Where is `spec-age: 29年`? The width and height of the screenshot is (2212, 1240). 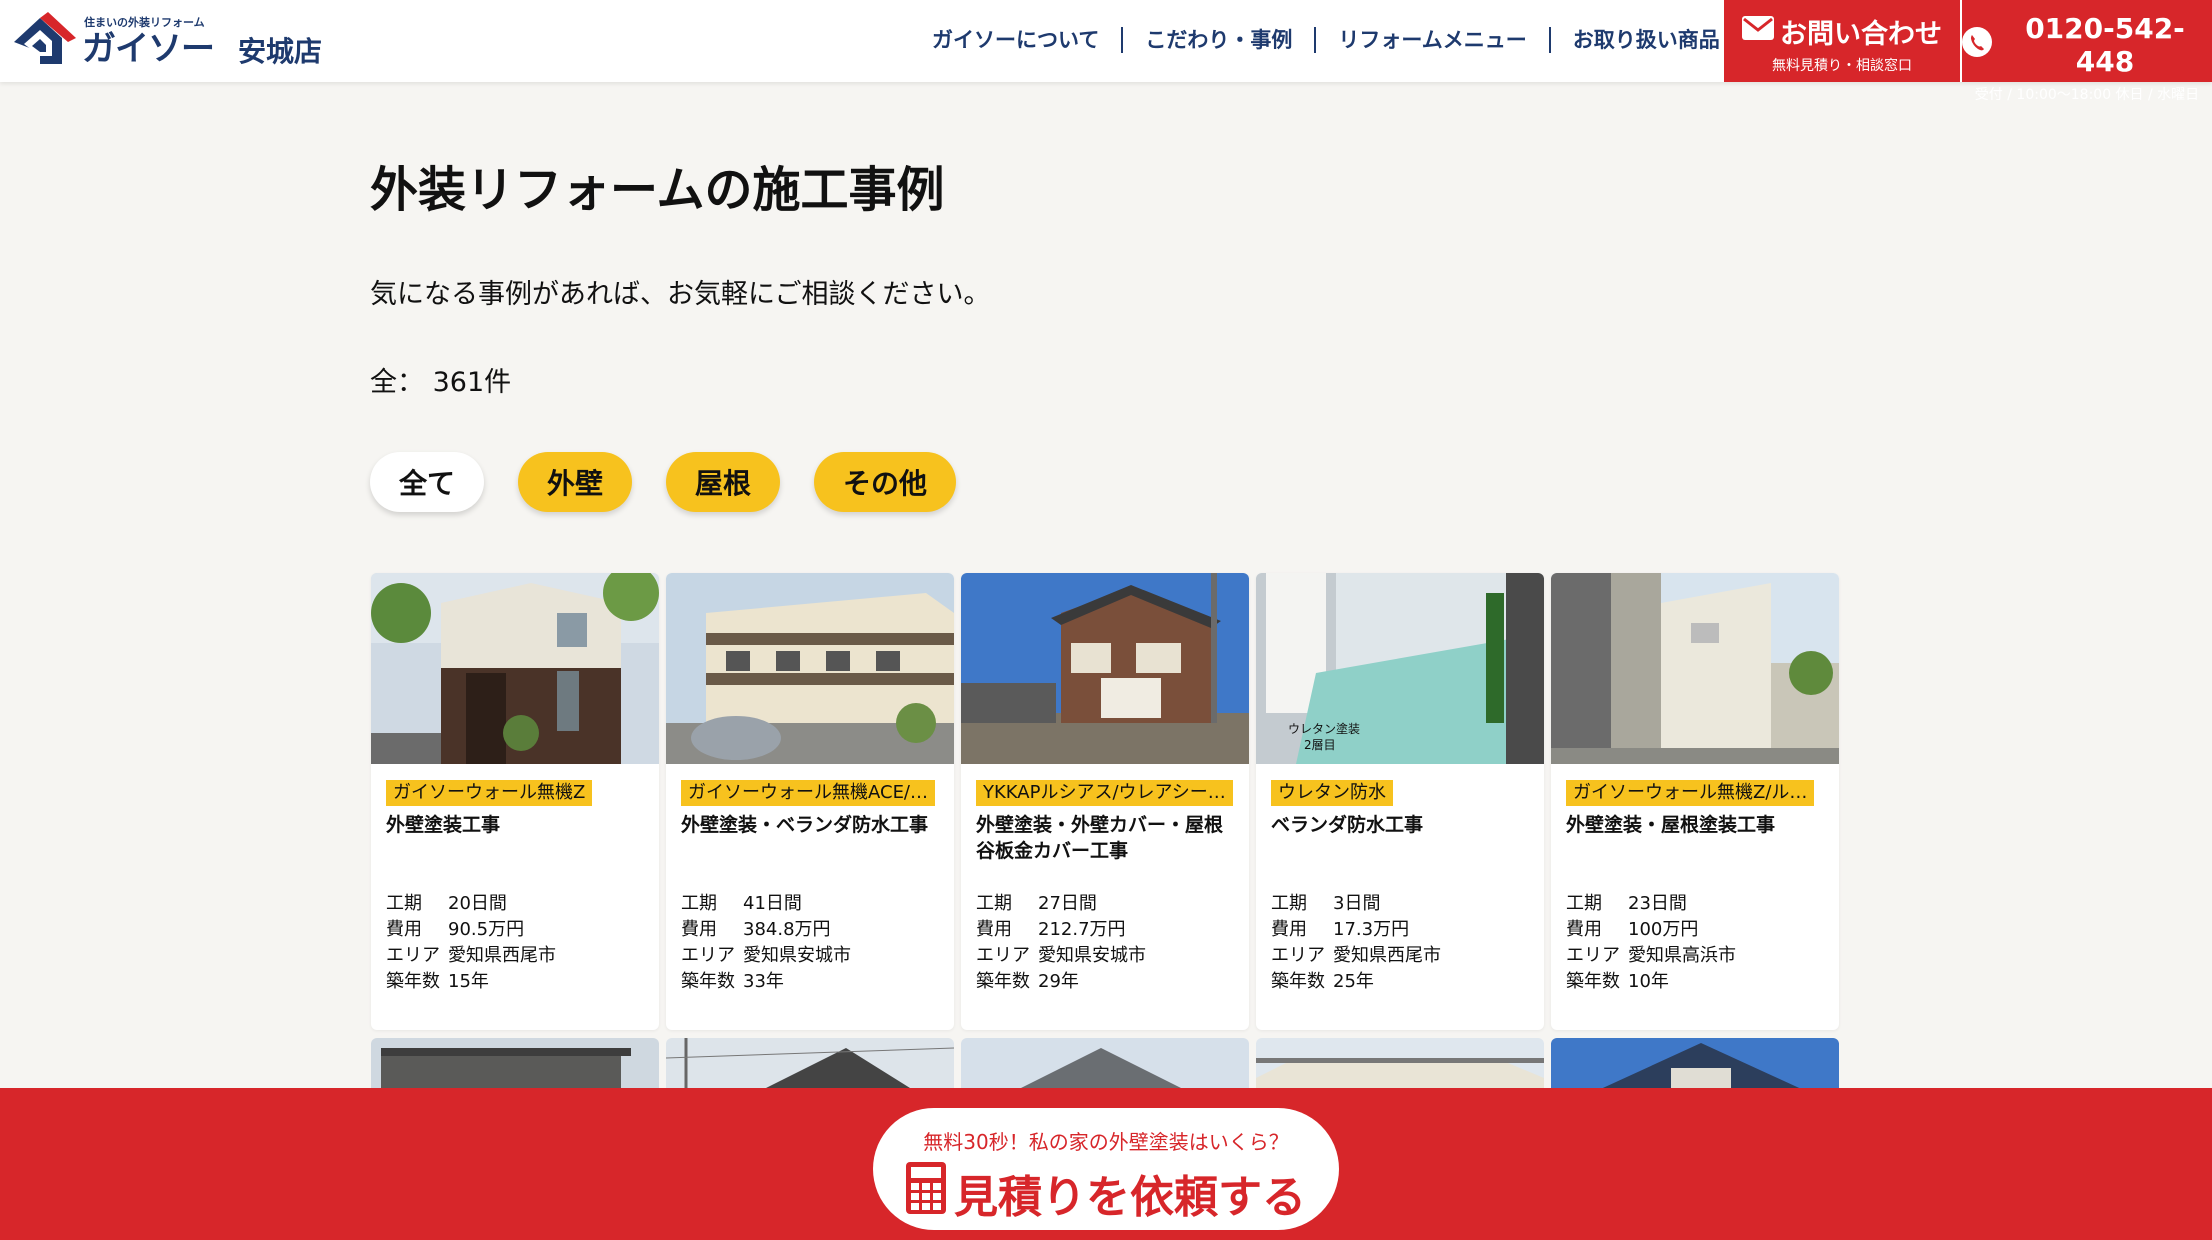
spec-age: 29年 is located at coordinates (1058, 981).